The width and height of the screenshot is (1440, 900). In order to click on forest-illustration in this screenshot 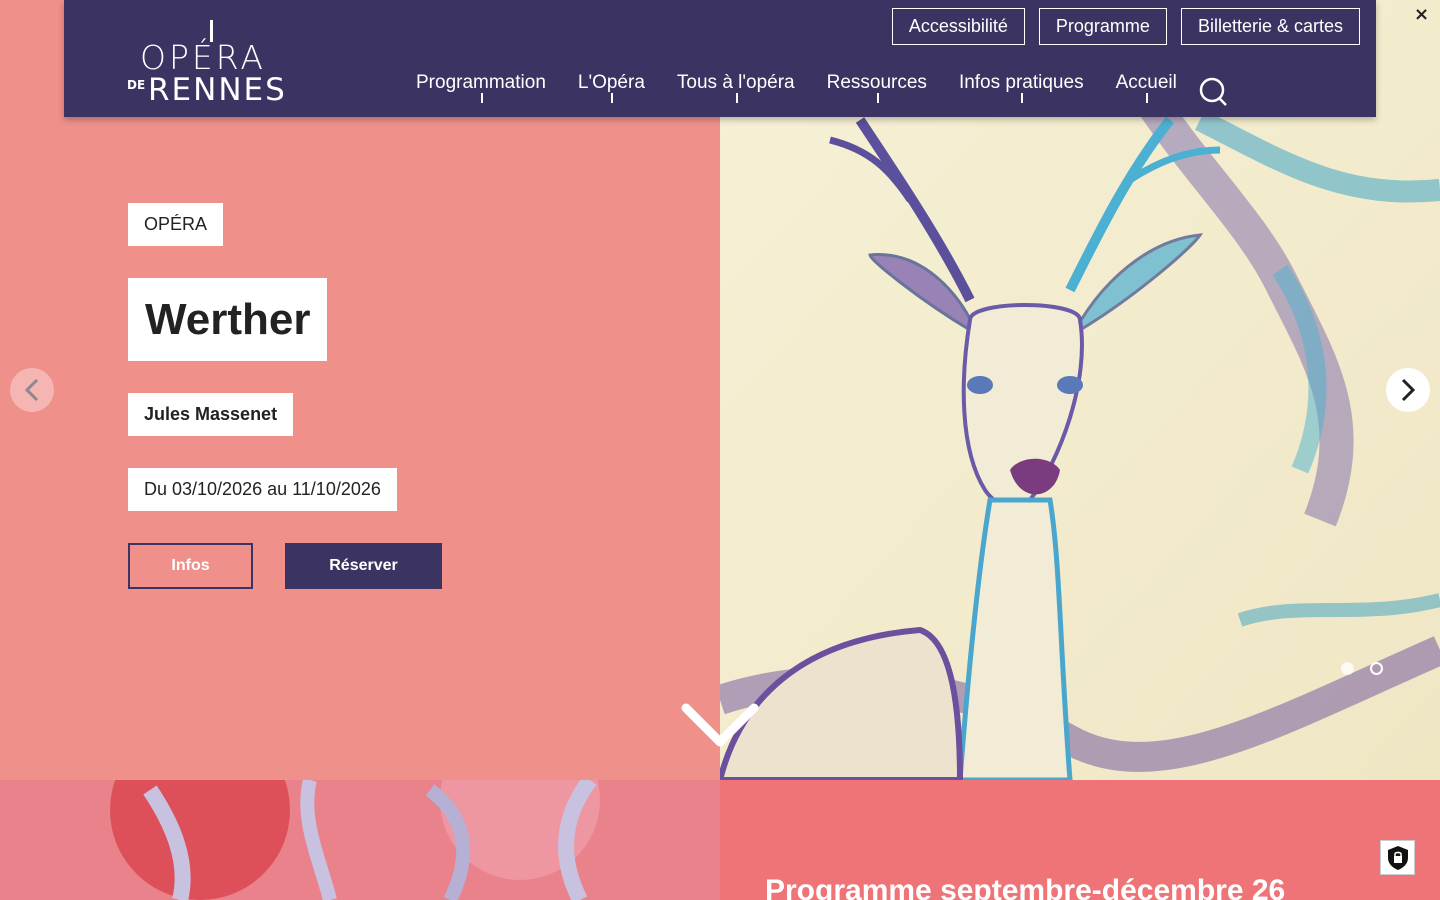, I will do `click(360, 840)`.